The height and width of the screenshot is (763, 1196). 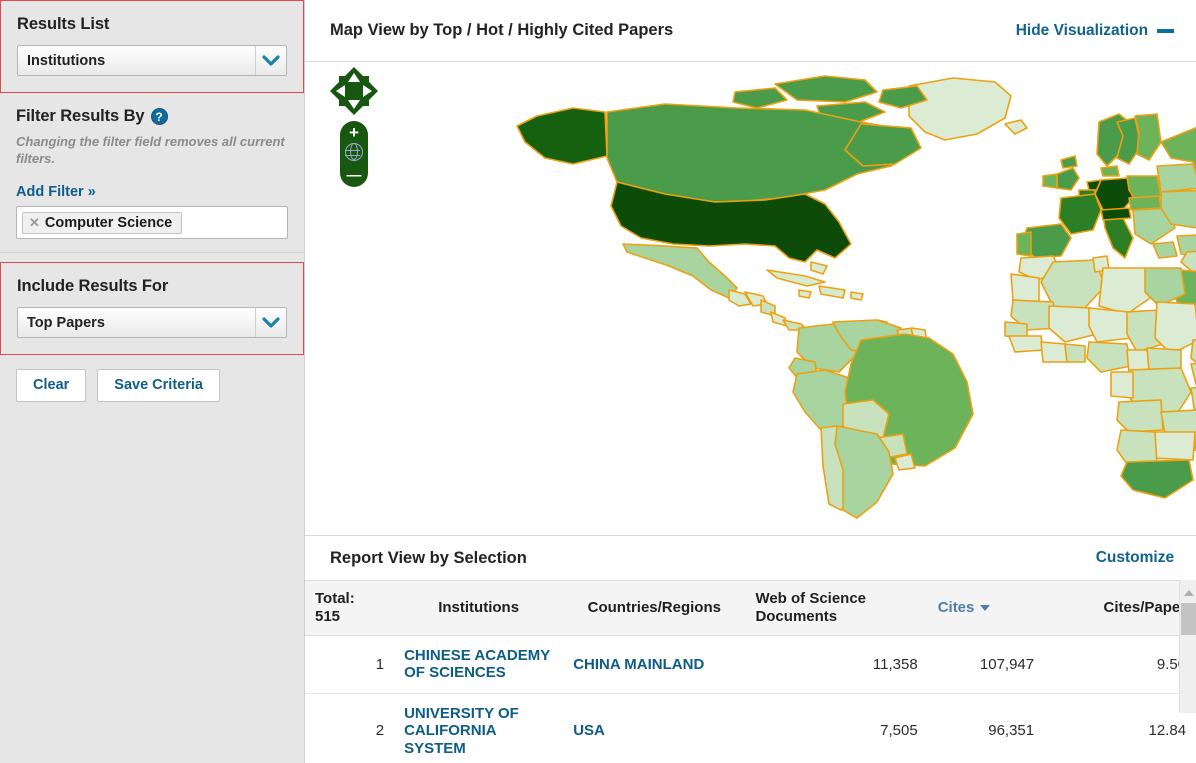 What do you see at coordinates (1145, 203) in the screenshot?
I see `country-czech-slovakia` at bounding box center [1145, 203].